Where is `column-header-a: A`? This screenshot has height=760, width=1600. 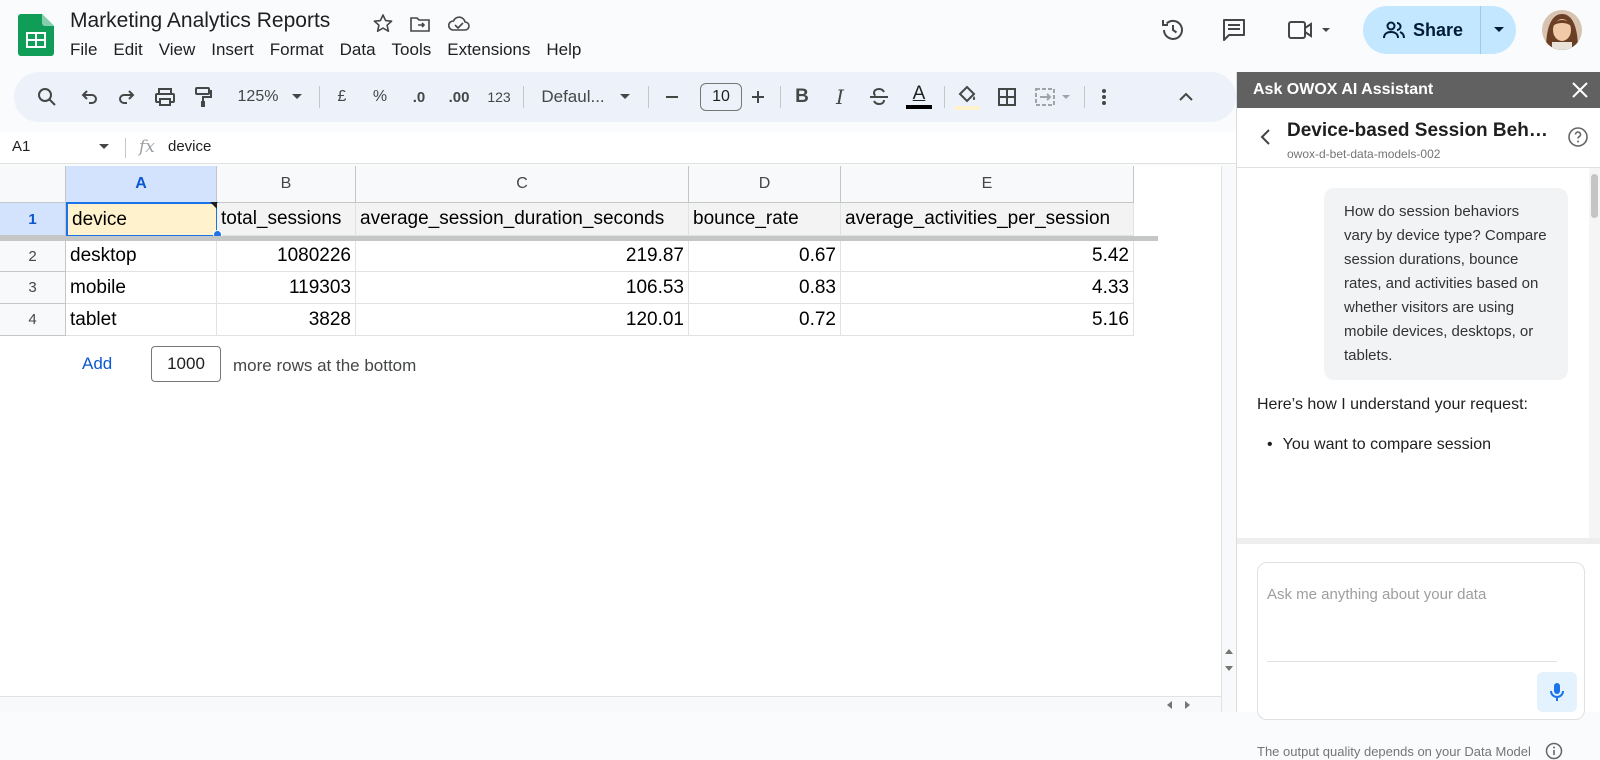
column-header-a: A is located at coordinates (141, 184).